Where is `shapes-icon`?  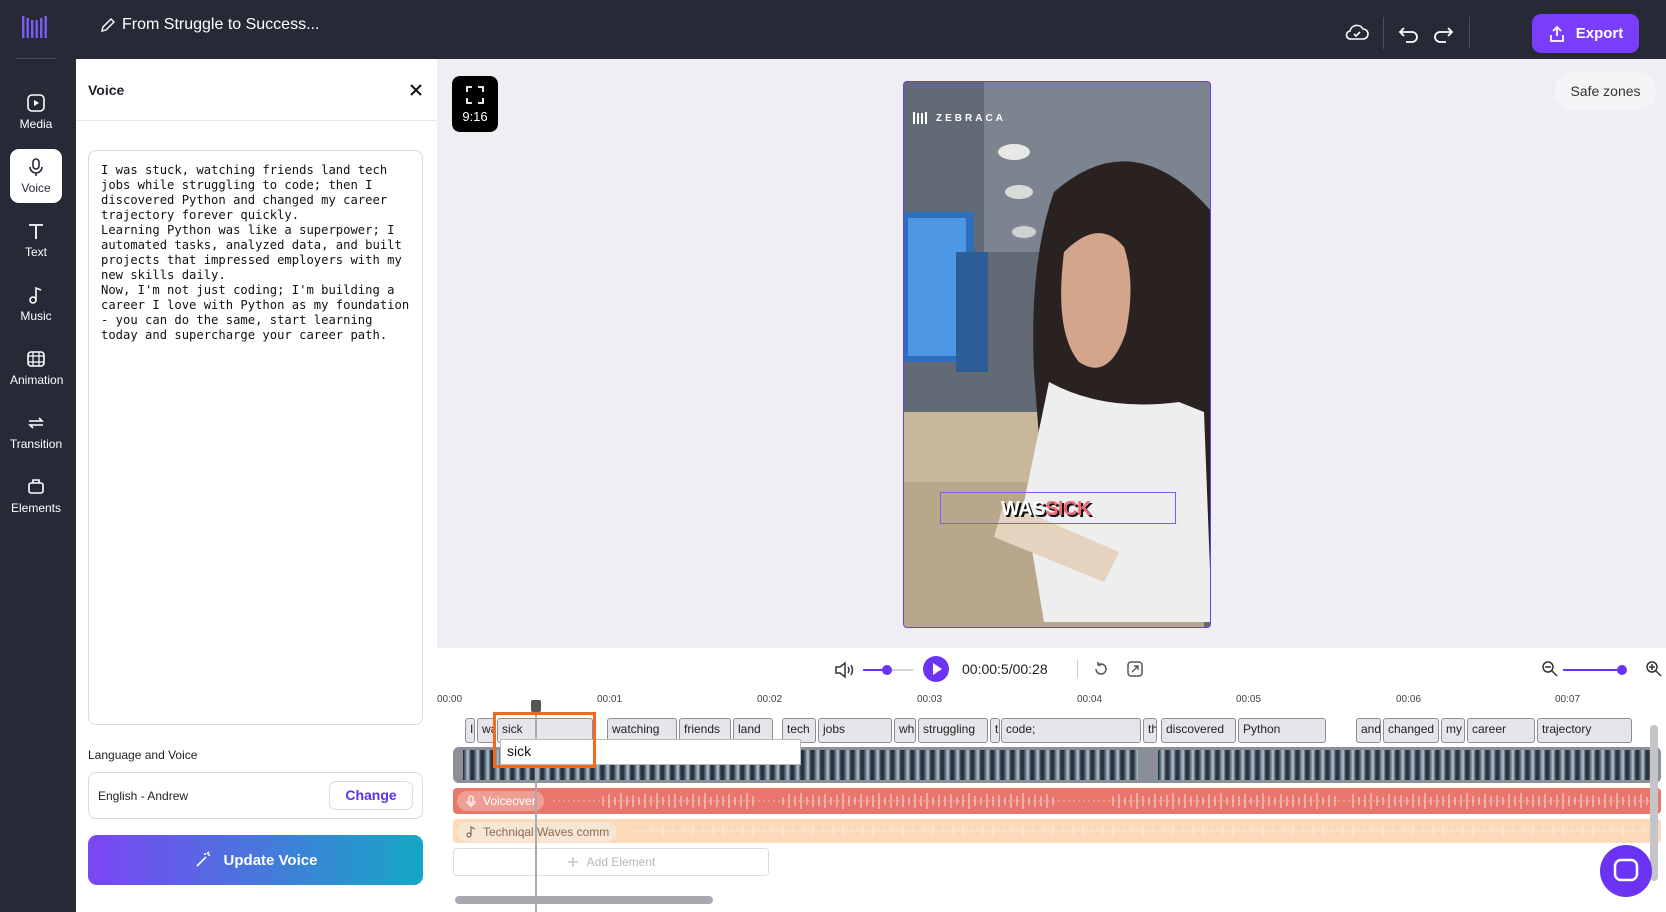 shapes-icon is located at coordinates (36, 486).